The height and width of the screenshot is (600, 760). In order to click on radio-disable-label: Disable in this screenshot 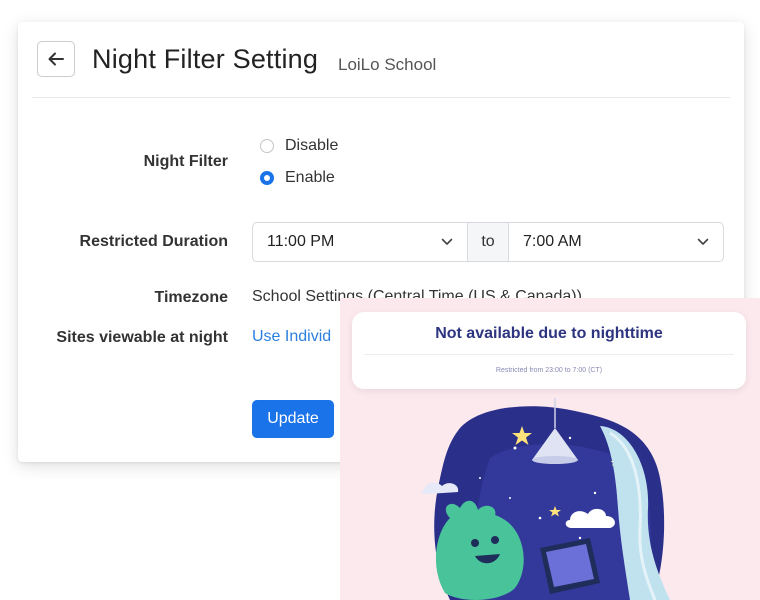, I will do `click(312, 145)`.